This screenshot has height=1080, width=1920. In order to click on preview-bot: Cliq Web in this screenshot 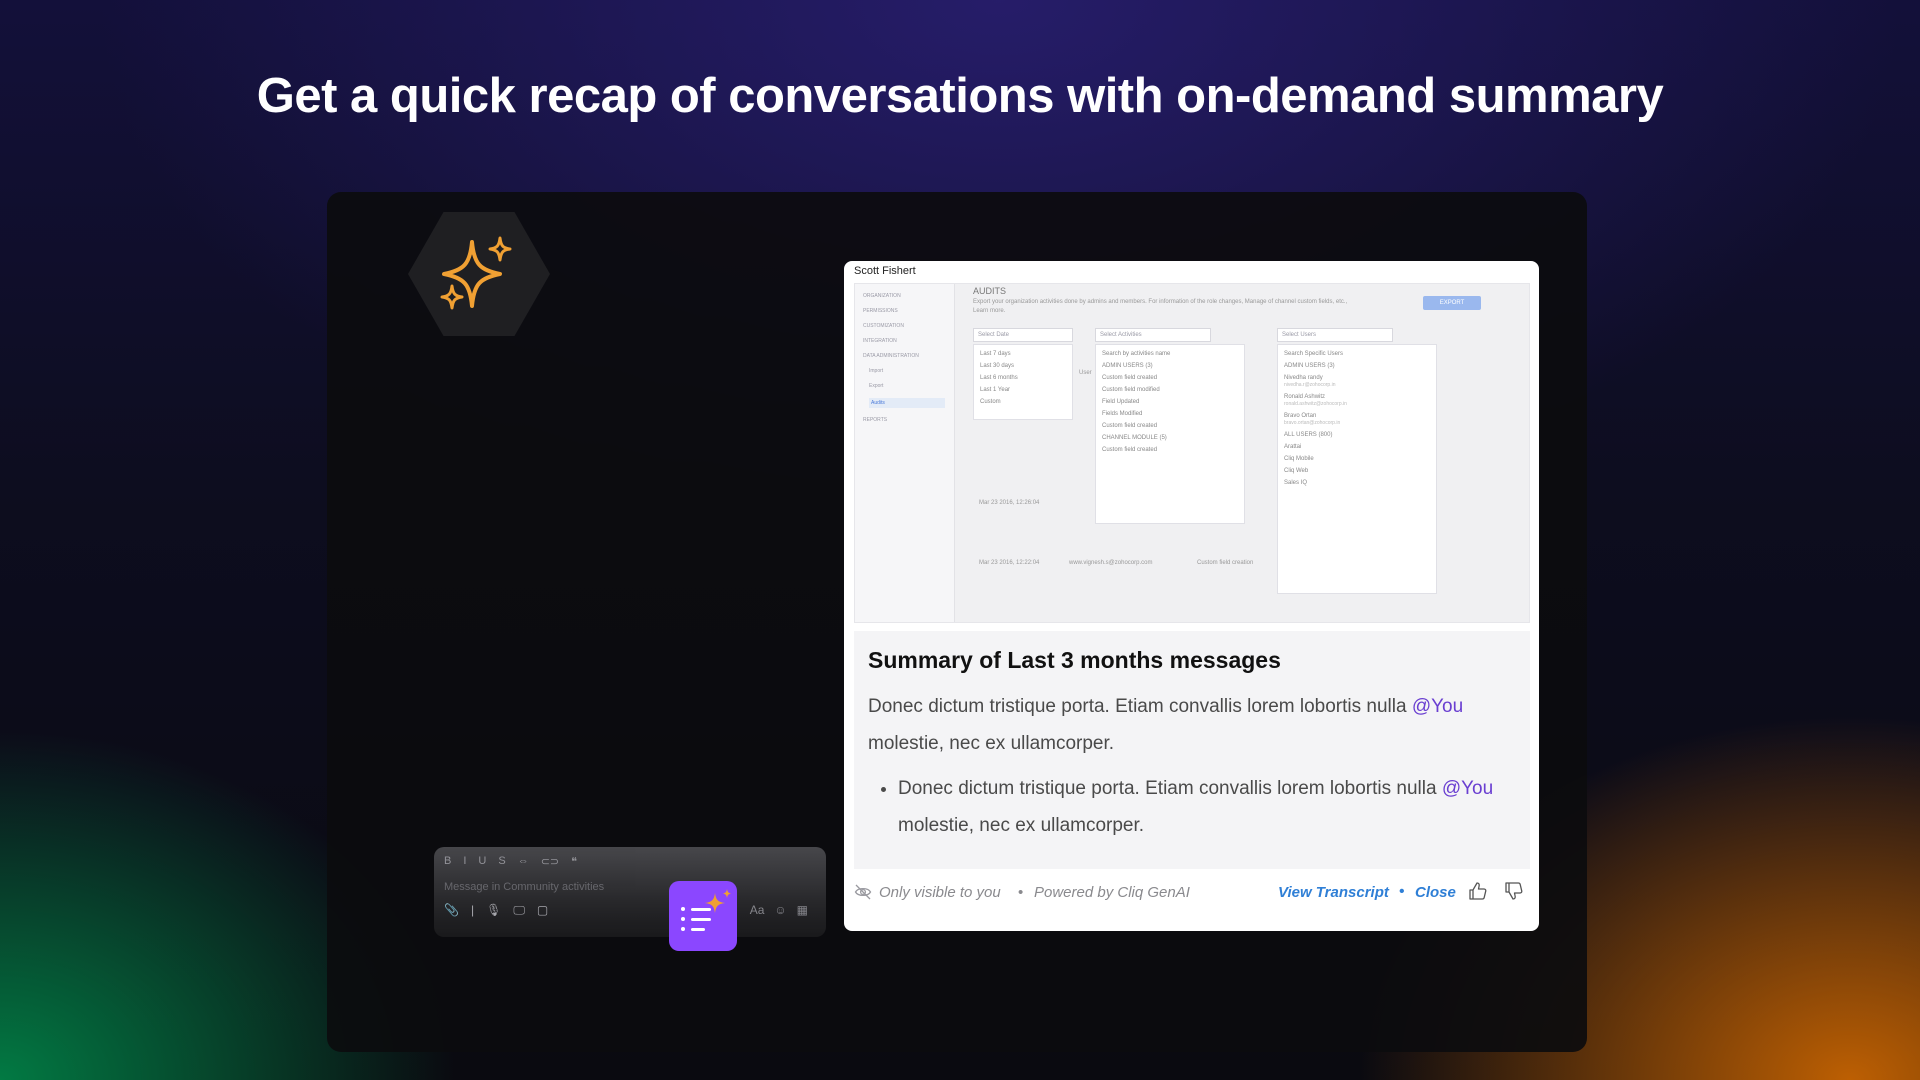, I will do `click(1296, 471)`.